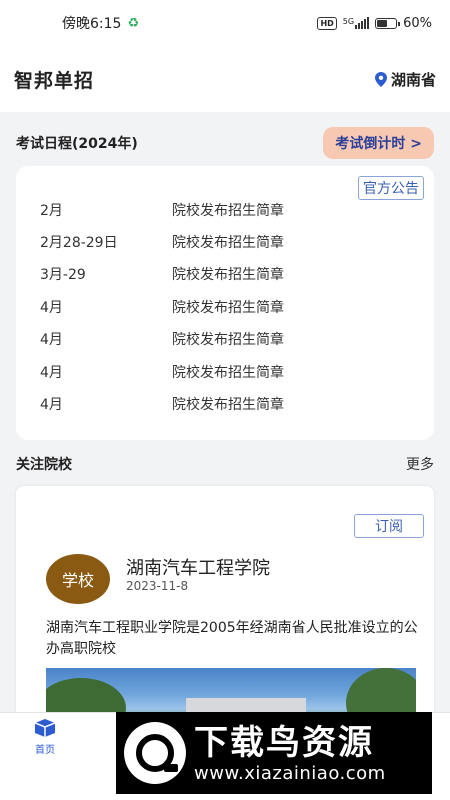  What do you see at coordinates (225, 79) in the screenshot?
I see `app-header: 智邦单招 湖南省` at bounding box center [225, 79].